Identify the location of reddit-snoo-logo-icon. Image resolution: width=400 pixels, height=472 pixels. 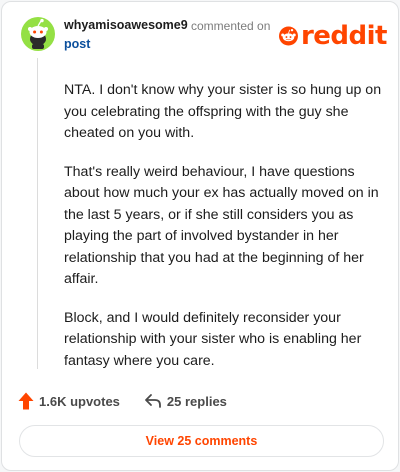
(288, 36).